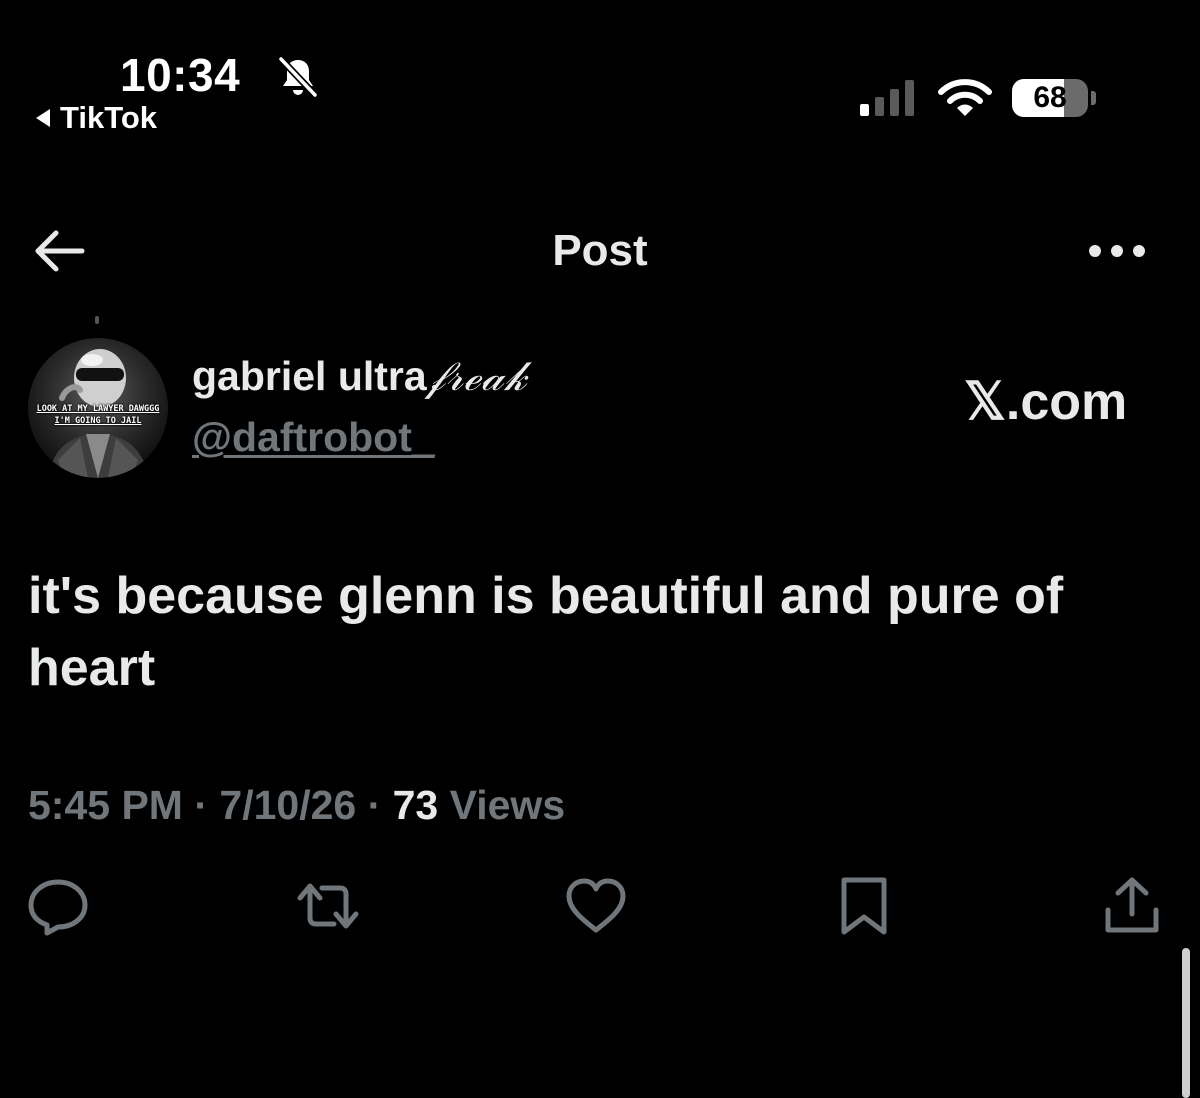  What do you see at coordinates (97, 320) in the screenshot?
I see `avatar-marker` at bounding box center [97, 320].